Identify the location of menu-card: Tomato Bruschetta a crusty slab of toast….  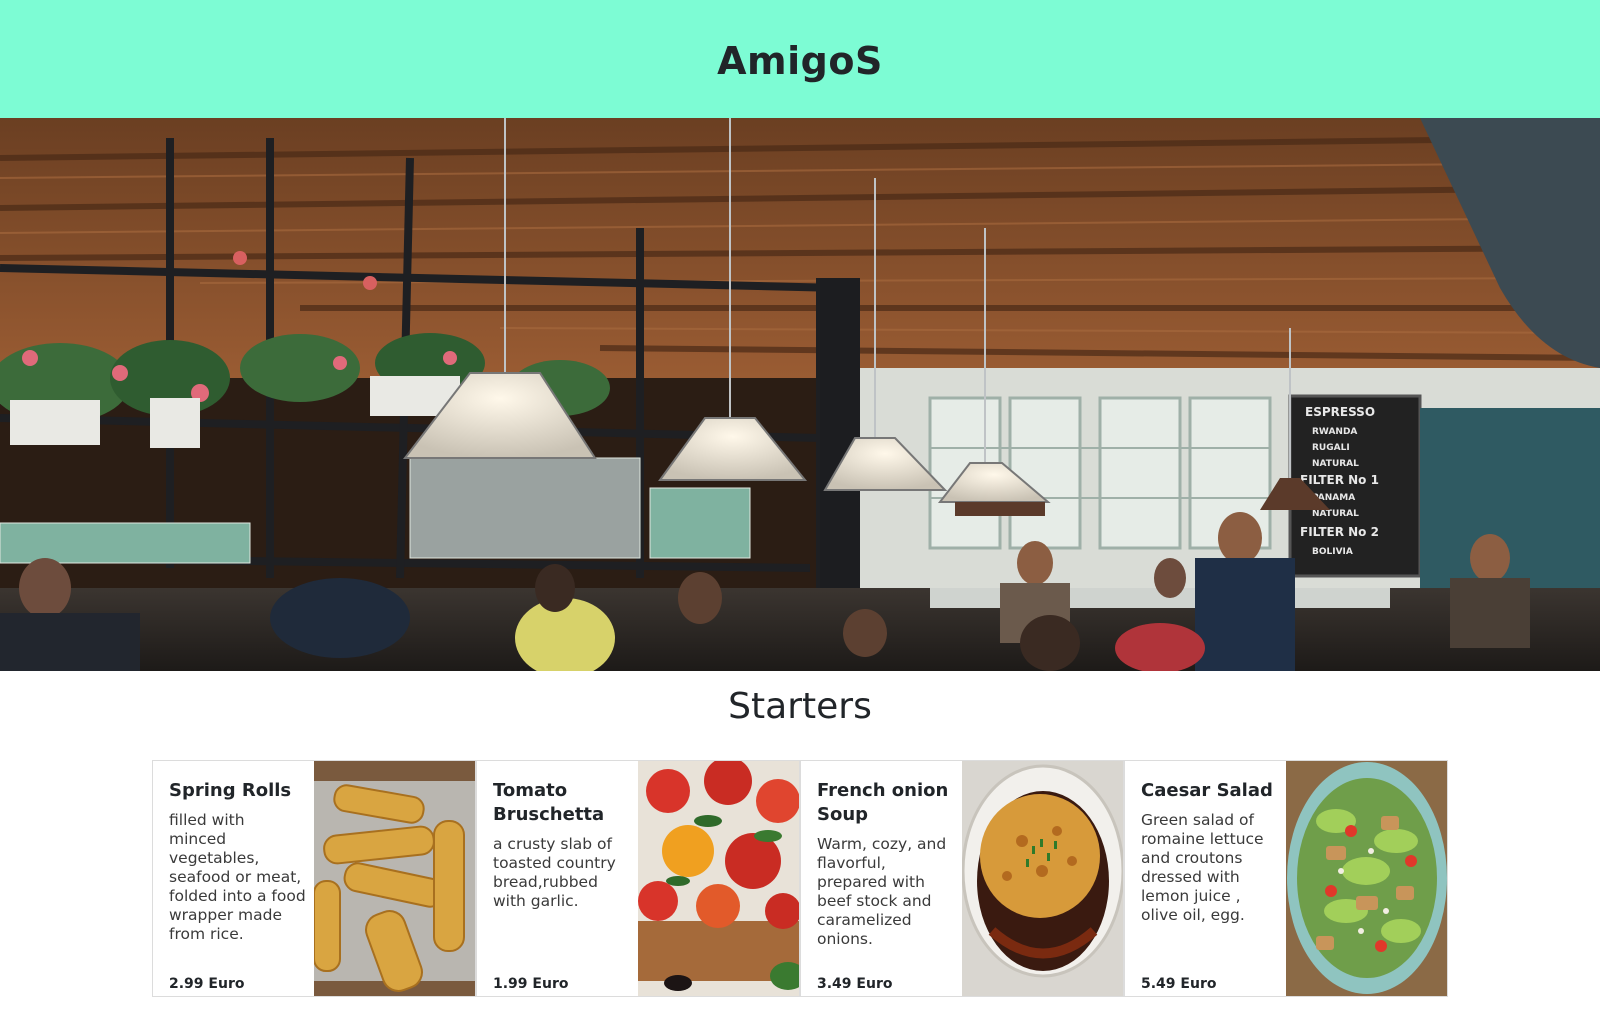
(638, 878).